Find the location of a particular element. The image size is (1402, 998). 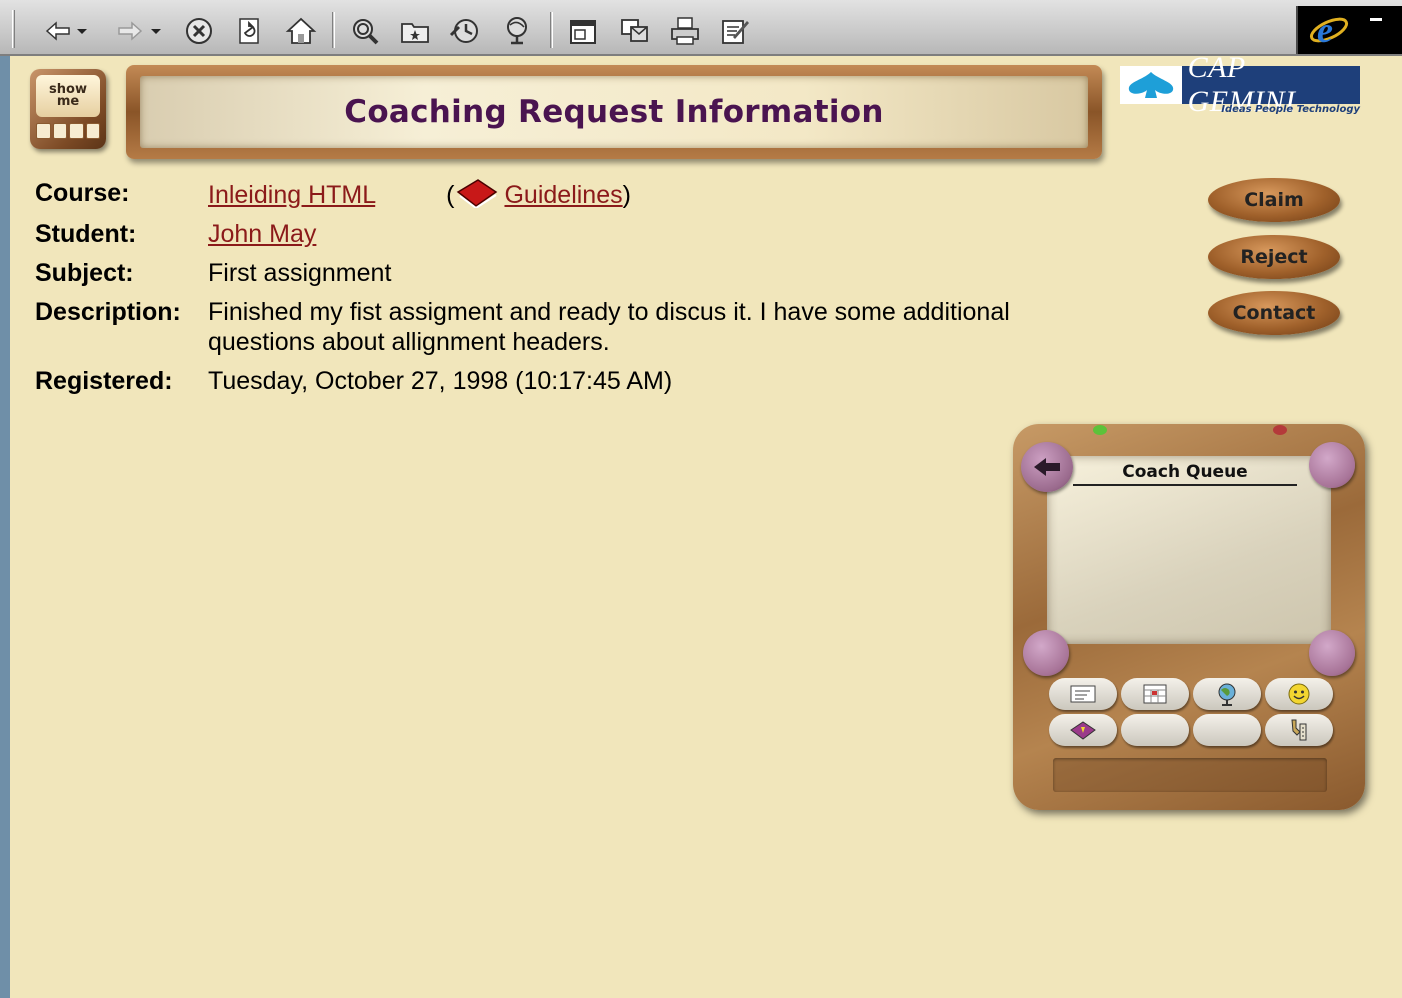

queue-title: Coach Queue is located at coordinates (1185, 474).